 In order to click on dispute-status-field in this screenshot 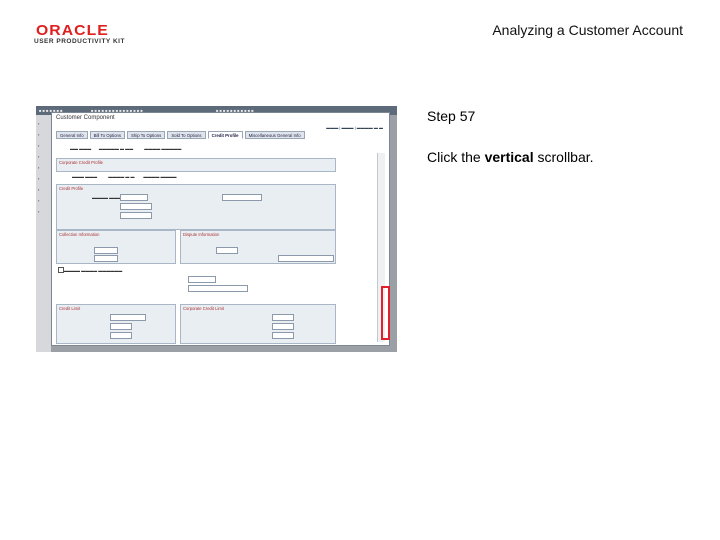, I will do `click(227, 250)`.